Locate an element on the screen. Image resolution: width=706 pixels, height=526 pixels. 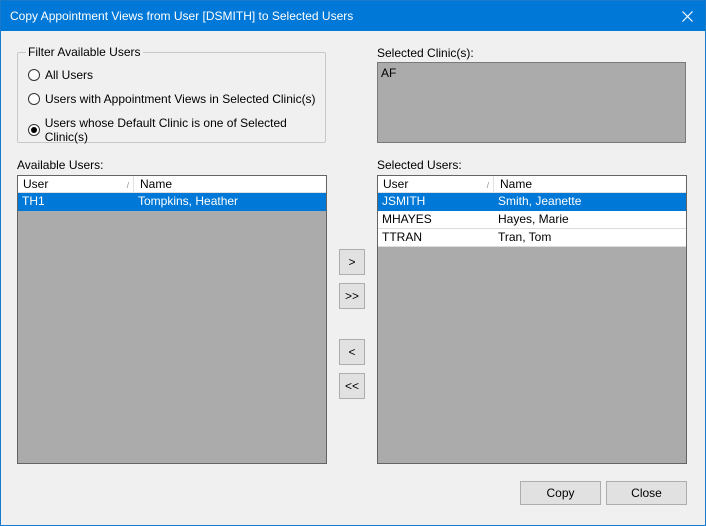
available-users-label: Available Users: is located at coordinates (60, 165).